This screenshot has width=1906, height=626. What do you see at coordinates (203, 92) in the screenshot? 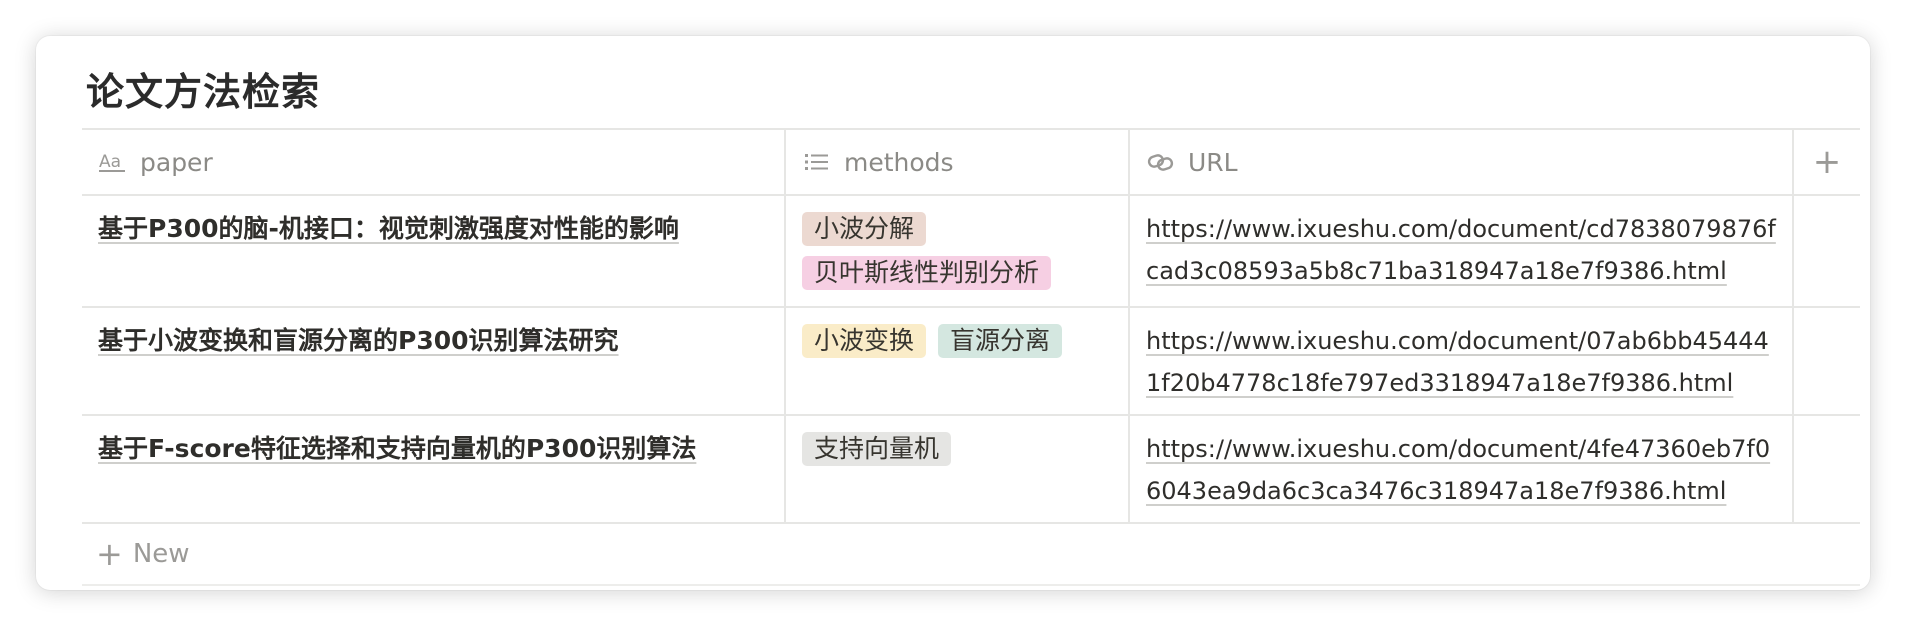
I see `database-title: 论文方法检索` at bounding box center [203, 92].